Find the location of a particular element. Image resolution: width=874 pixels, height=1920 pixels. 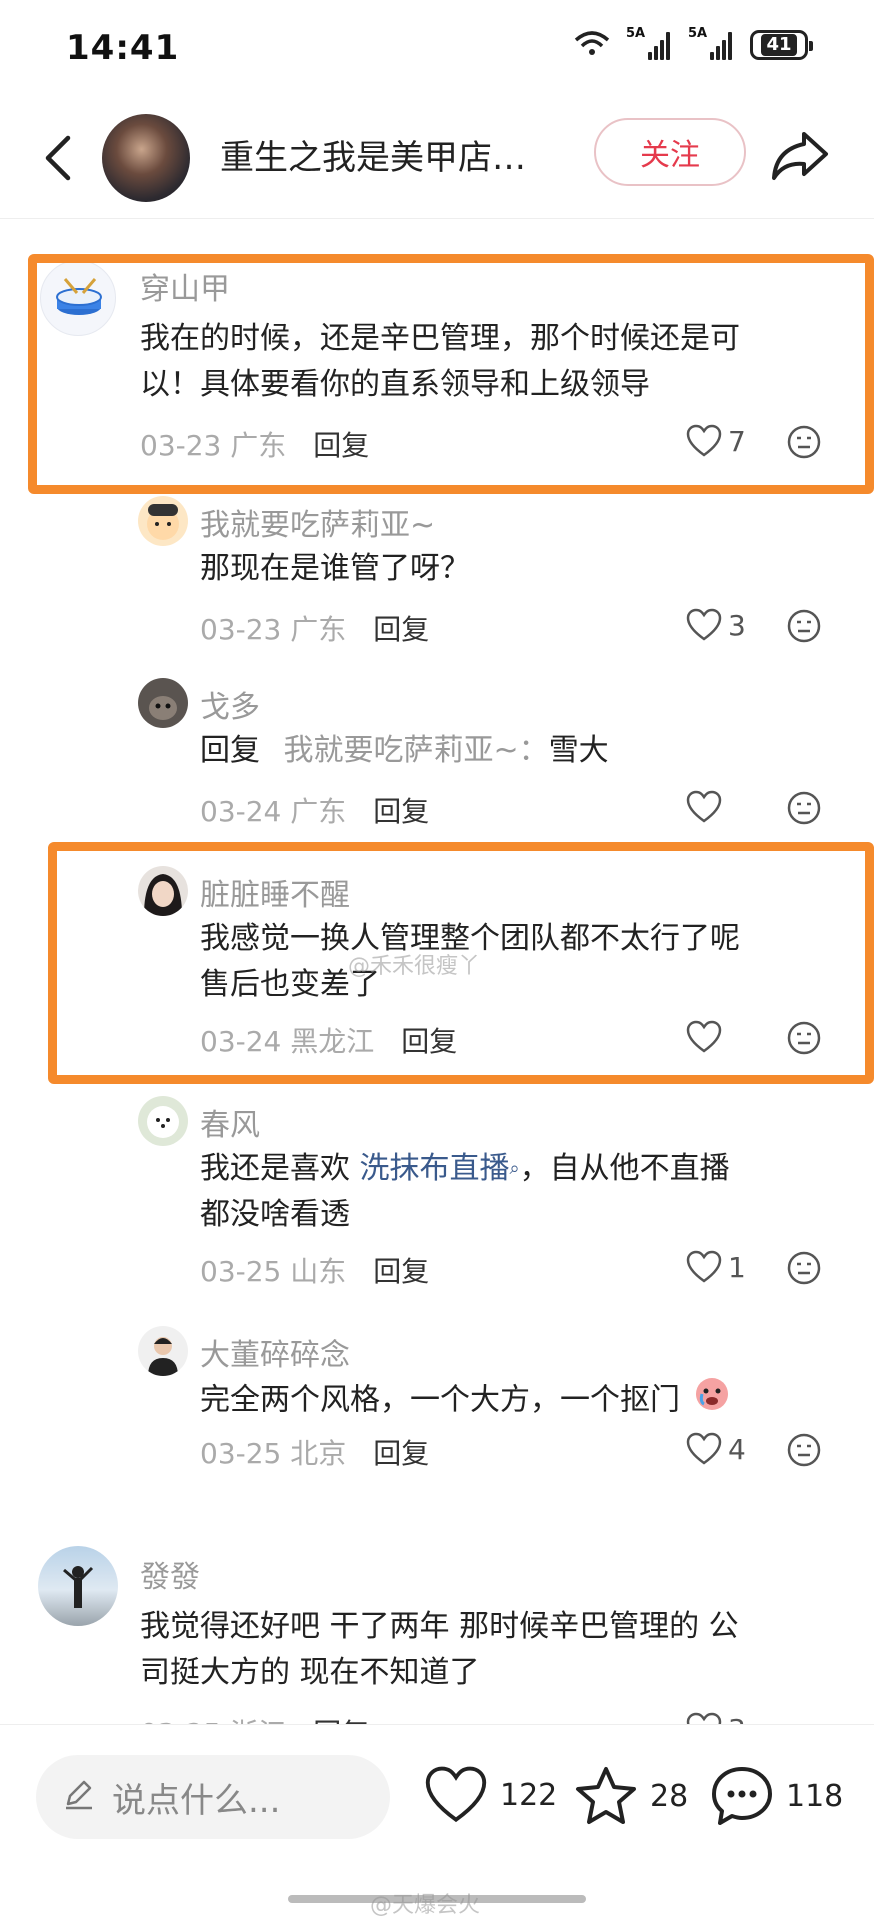

comments-button: 118 is located at coordinates (776, 1796).